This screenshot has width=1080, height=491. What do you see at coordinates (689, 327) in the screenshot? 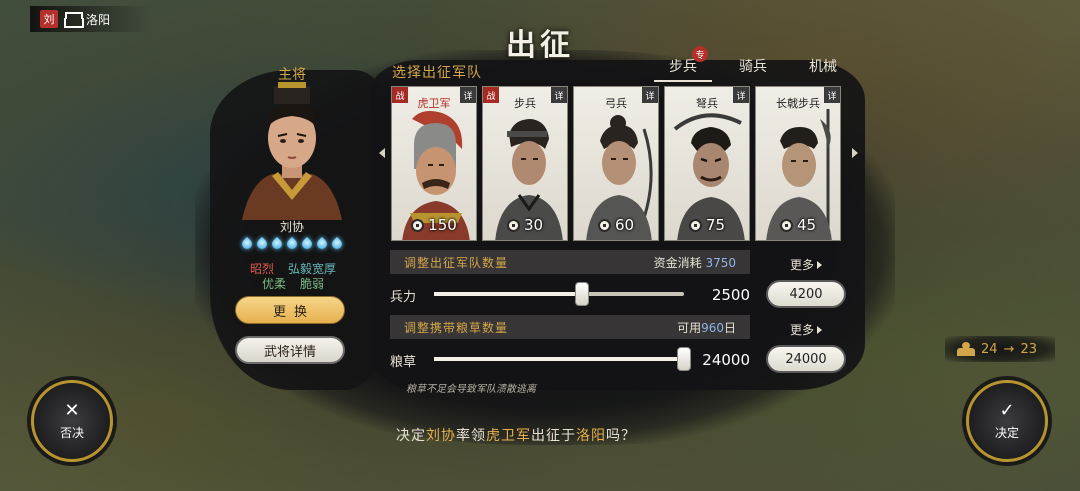
I see `available-label: 可用` at bounding box center [689, 327].